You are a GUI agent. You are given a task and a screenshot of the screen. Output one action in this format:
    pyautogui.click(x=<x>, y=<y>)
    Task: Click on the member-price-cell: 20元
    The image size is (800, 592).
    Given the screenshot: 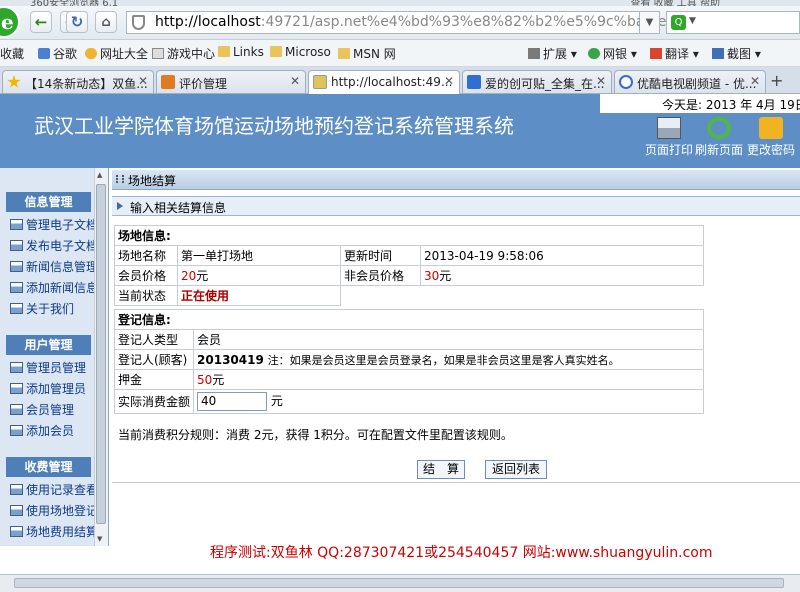 What is the action you would take?
    pyautogui.click(x=259, y=275)
    